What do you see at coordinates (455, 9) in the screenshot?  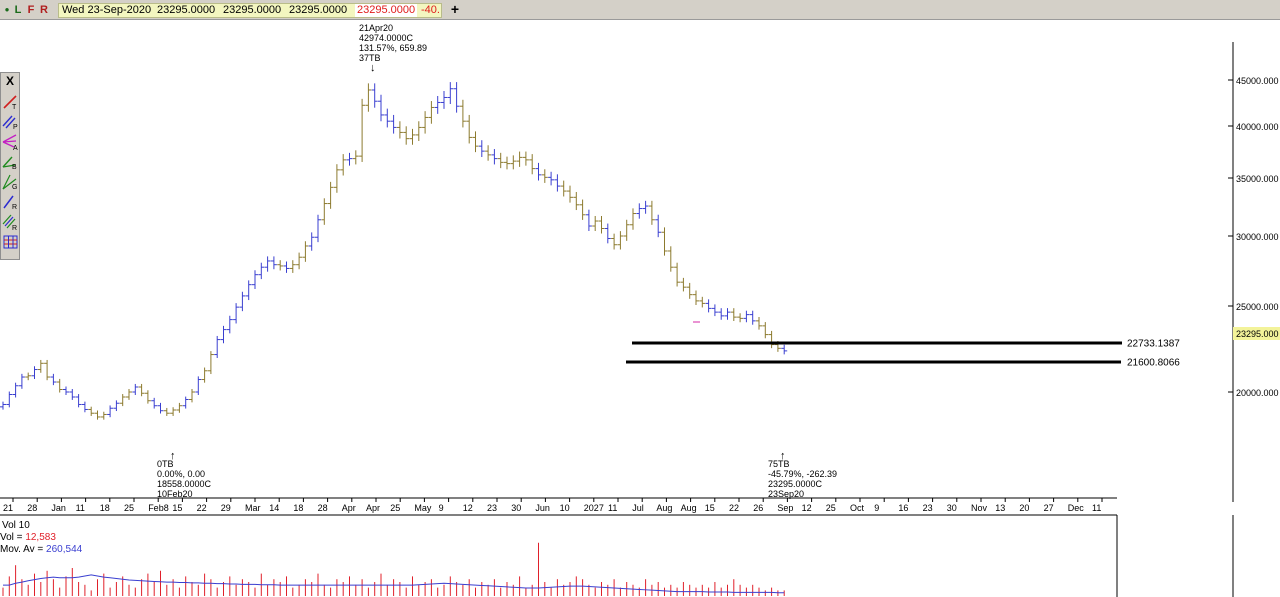 I see `add-button: +` at bounding box center [455, 9].